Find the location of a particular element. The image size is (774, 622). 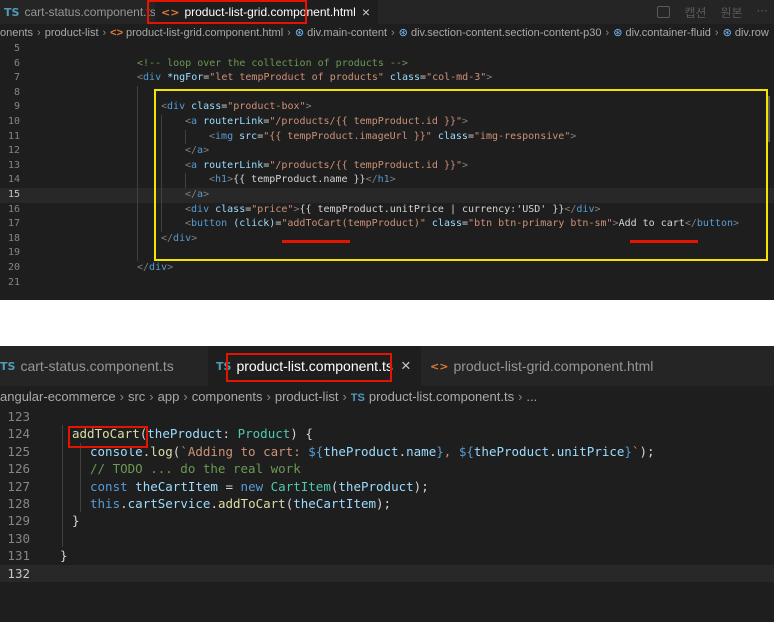

code-text: // TODO ... do the real work is located at coordinates (195, 468).